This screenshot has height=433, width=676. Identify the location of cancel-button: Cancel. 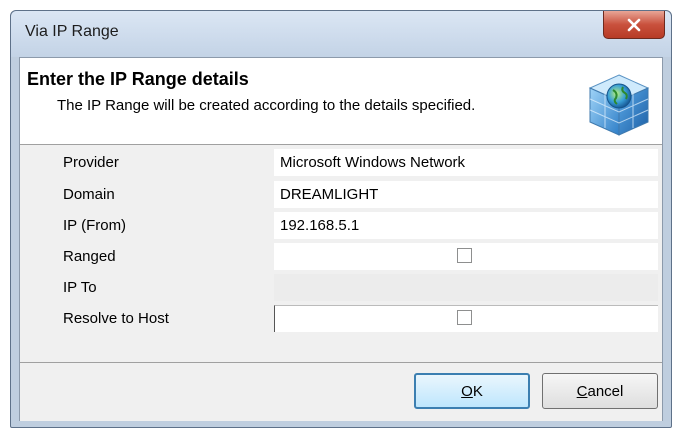
(600, 391).